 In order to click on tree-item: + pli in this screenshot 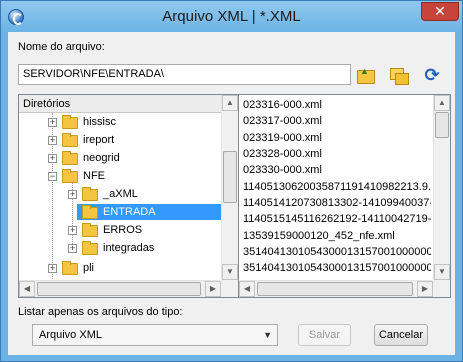, I will do `click(133, 268)`.